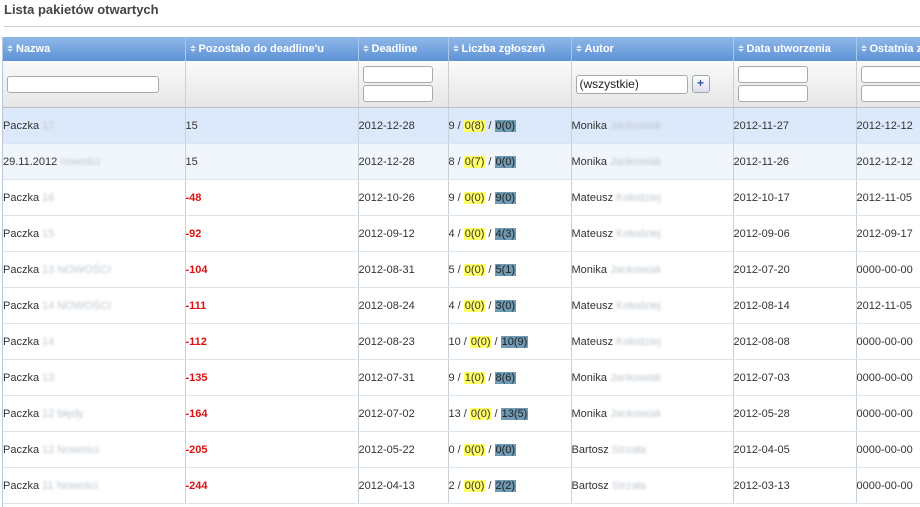  I want to click on report-count-a: 0(0), so click(481, 342).